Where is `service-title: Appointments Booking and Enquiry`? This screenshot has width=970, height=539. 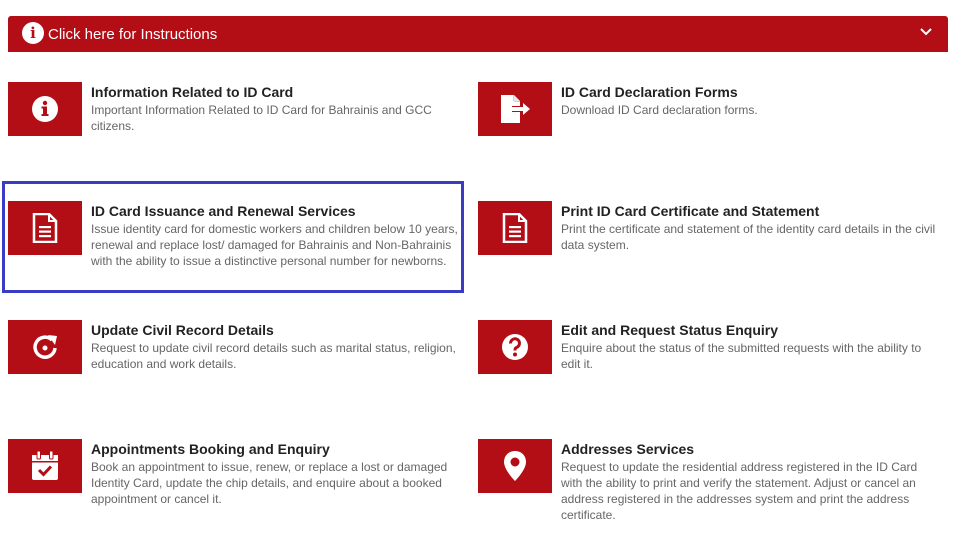
service-title: Appointments Booking and Enquiry is located at coordinates (210, 449).